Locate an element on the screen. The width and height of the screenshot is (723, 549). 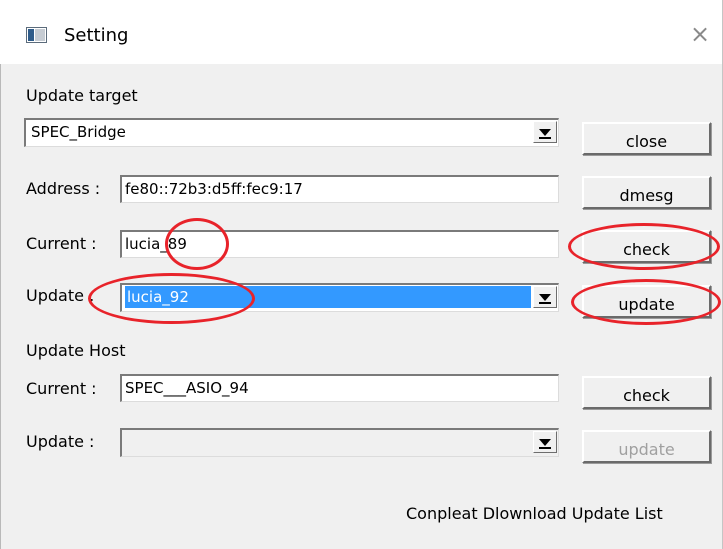
close-button: close is located at coordinates (646, 138).